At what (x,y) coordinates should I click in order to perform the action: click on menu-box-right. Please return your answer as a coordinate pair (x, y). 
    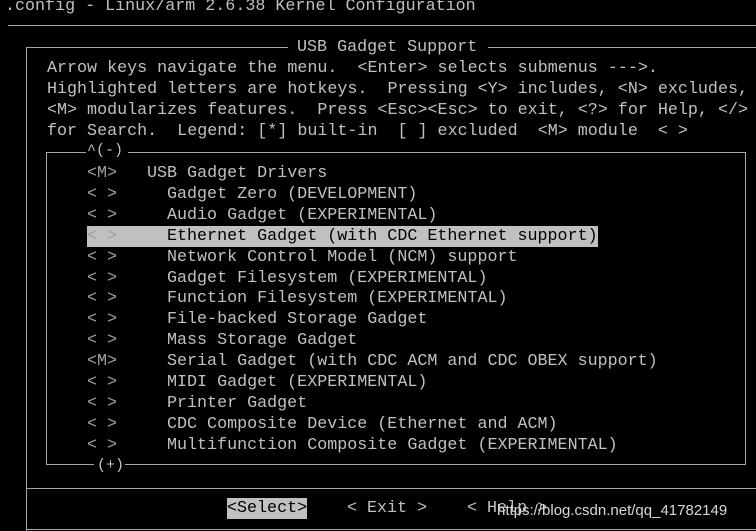
    Looking at the image, I should click on (745, 308).